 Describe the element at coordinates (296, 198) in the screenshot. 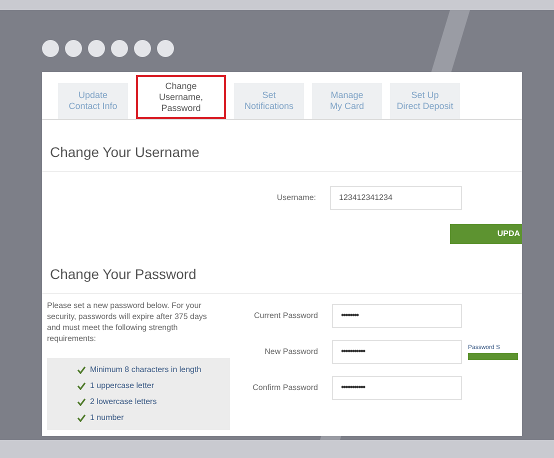

I see `field-label: Username:` at that location.